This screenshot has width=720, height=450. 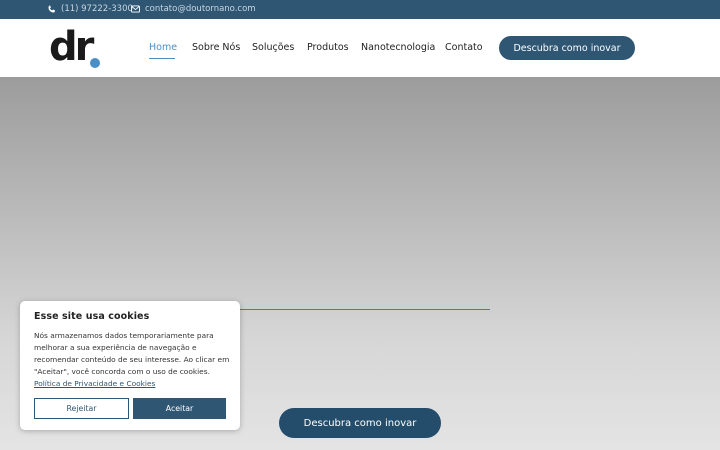 I want to click on logo: dr, so click(x=77, y=47).